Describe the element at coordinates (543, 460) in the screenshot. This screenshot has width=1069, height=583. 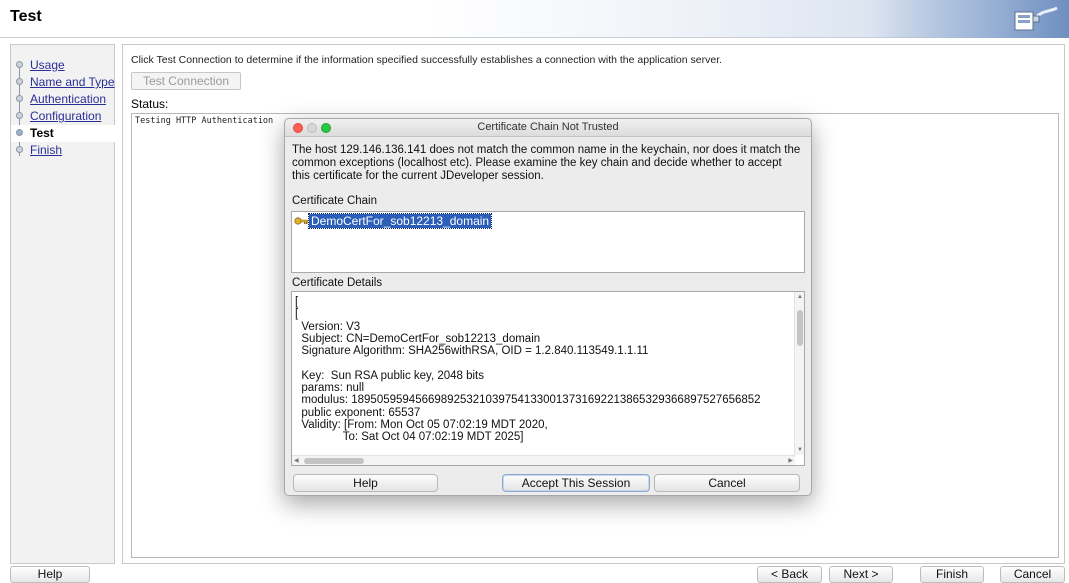
I see `horizontal-scrollbar: ◀ ▶` at that location.